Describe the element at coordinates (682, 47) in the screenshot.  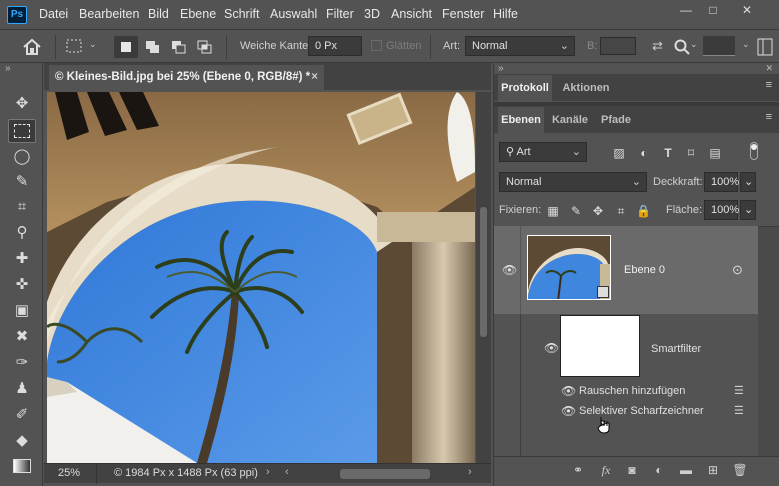
I see `search-icon` at that location.